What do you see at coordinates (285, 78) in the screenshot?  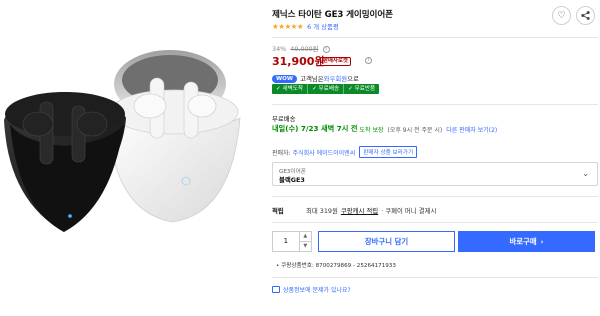 I see `wow-badge: WOW` at bounding box center [285, 78].